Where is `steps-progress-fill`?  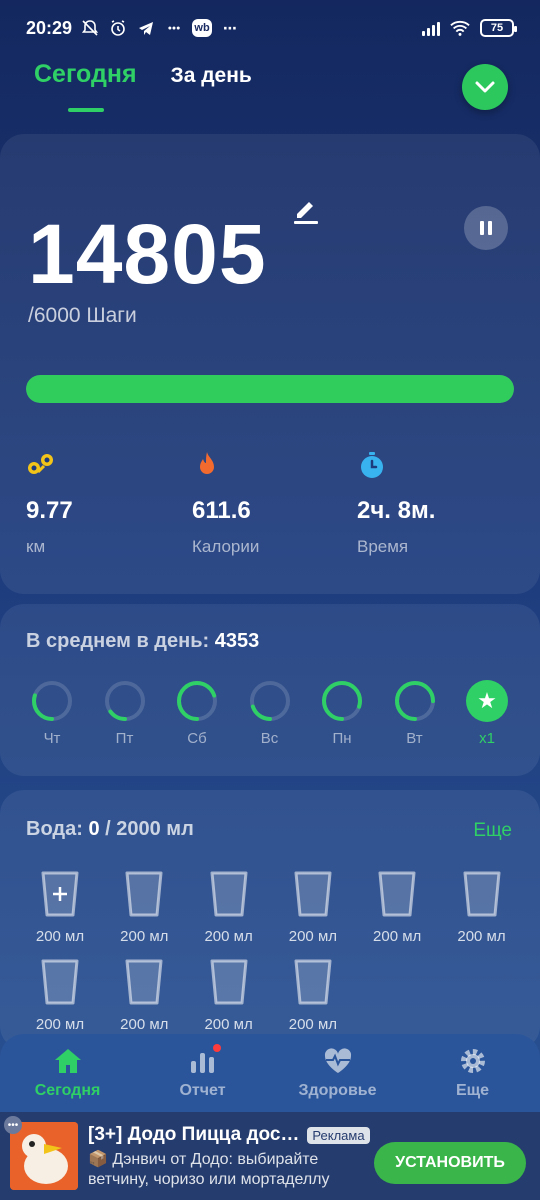
steps-progress-fill is located at coordinates (270, 389).